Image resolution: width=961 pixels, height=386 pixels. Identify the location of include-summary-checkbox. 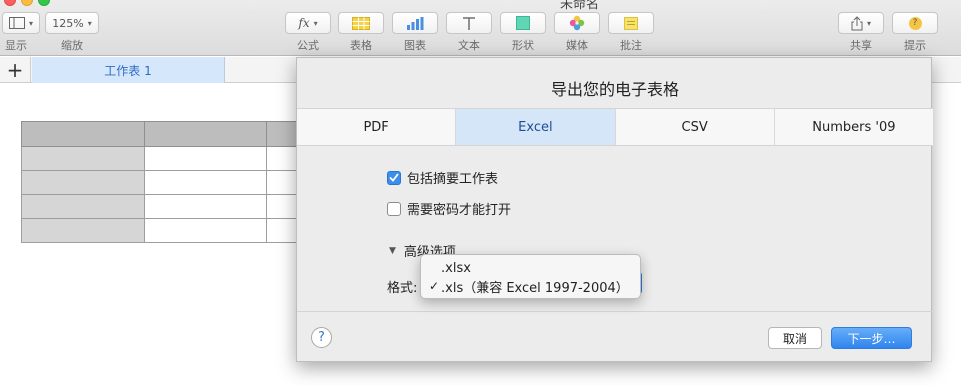
(394, 177).